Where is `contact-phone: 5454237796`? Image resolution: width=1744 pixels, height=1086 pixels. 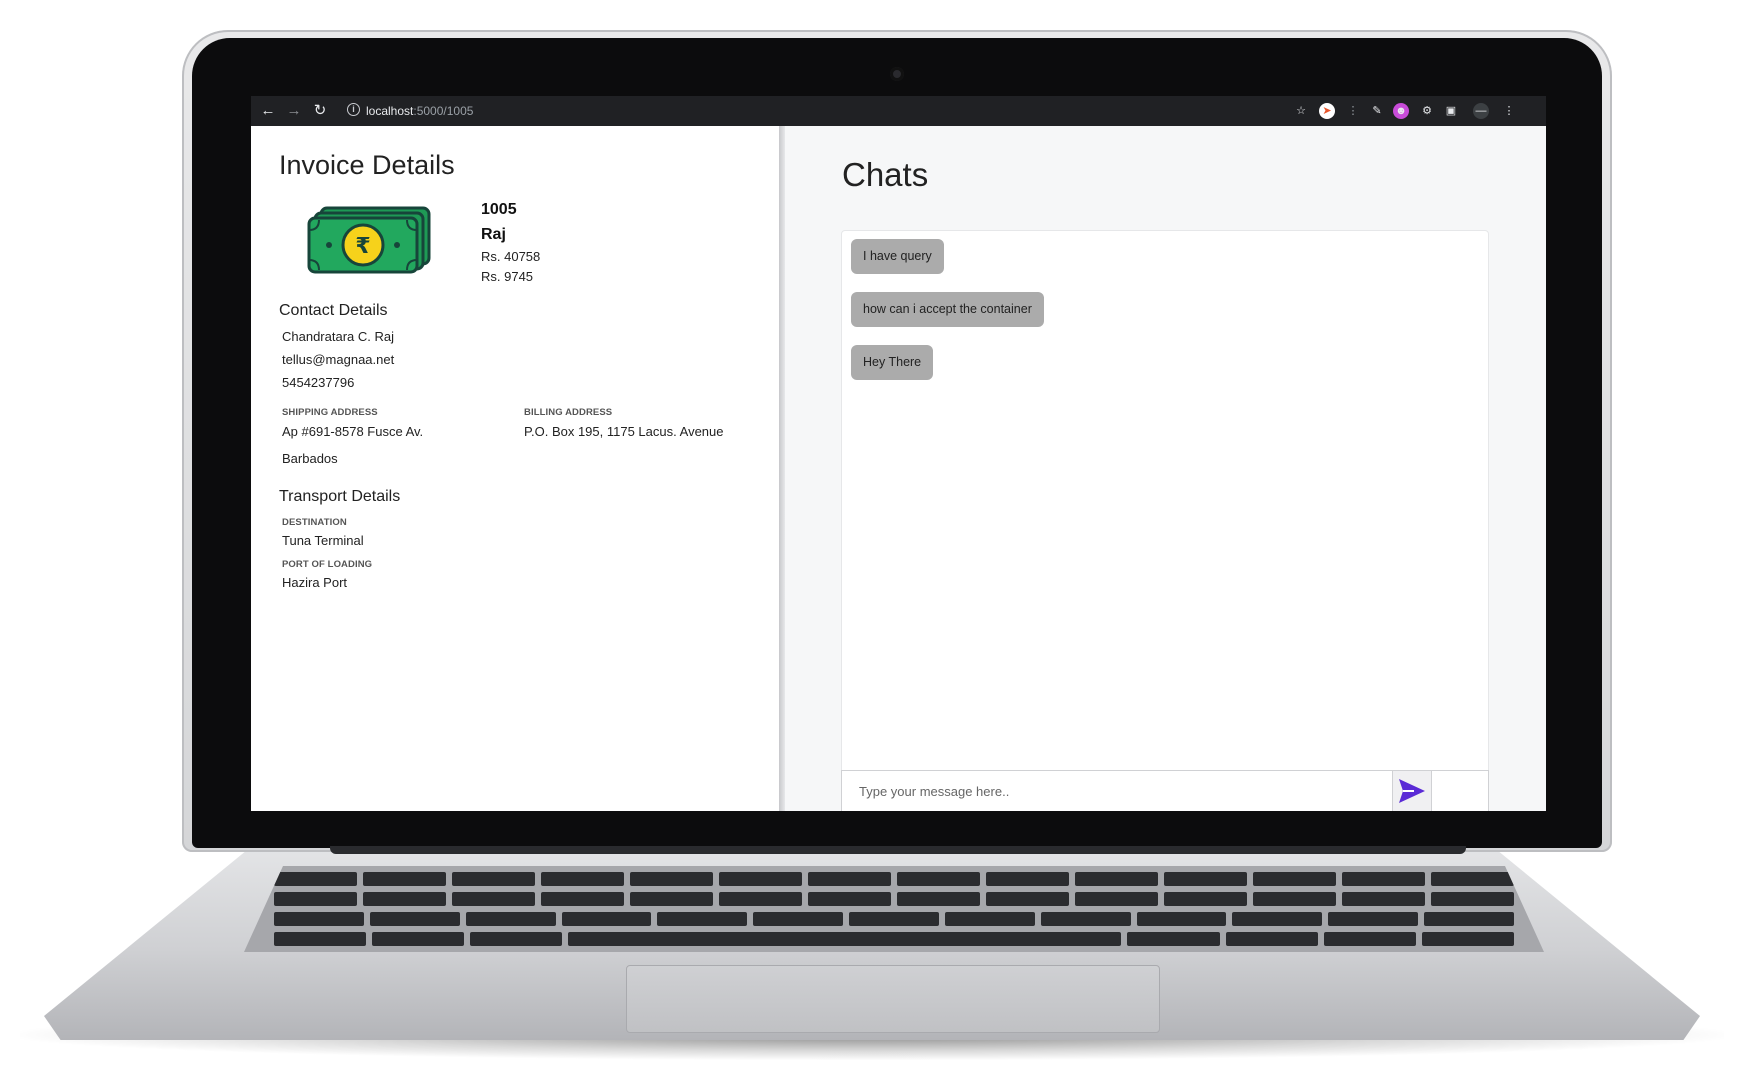
contact-phone: 5454237796 is located at coordinates (318, 382).